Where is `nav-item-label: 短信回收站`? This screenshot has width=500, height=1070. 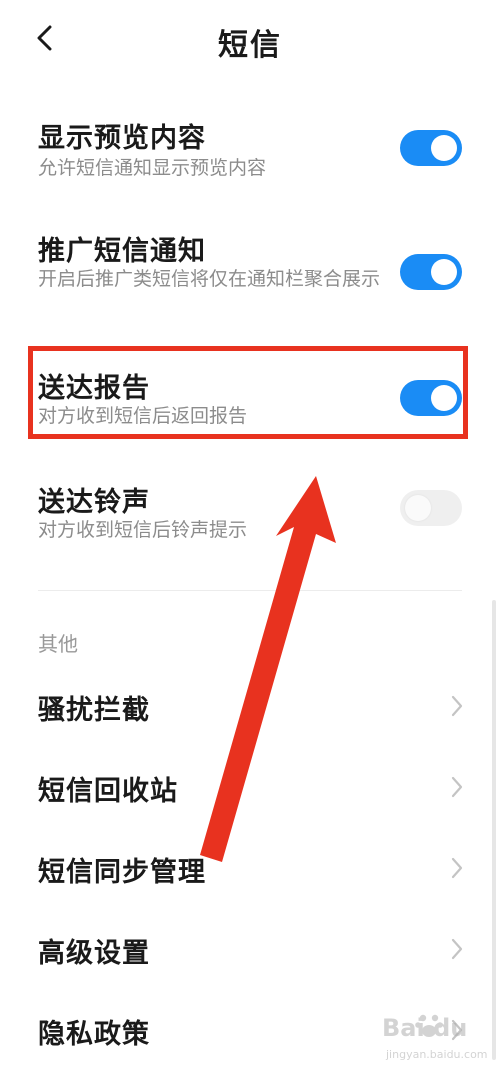
nav-item-label: 短信回收站 is located at coordinates (108, 791).